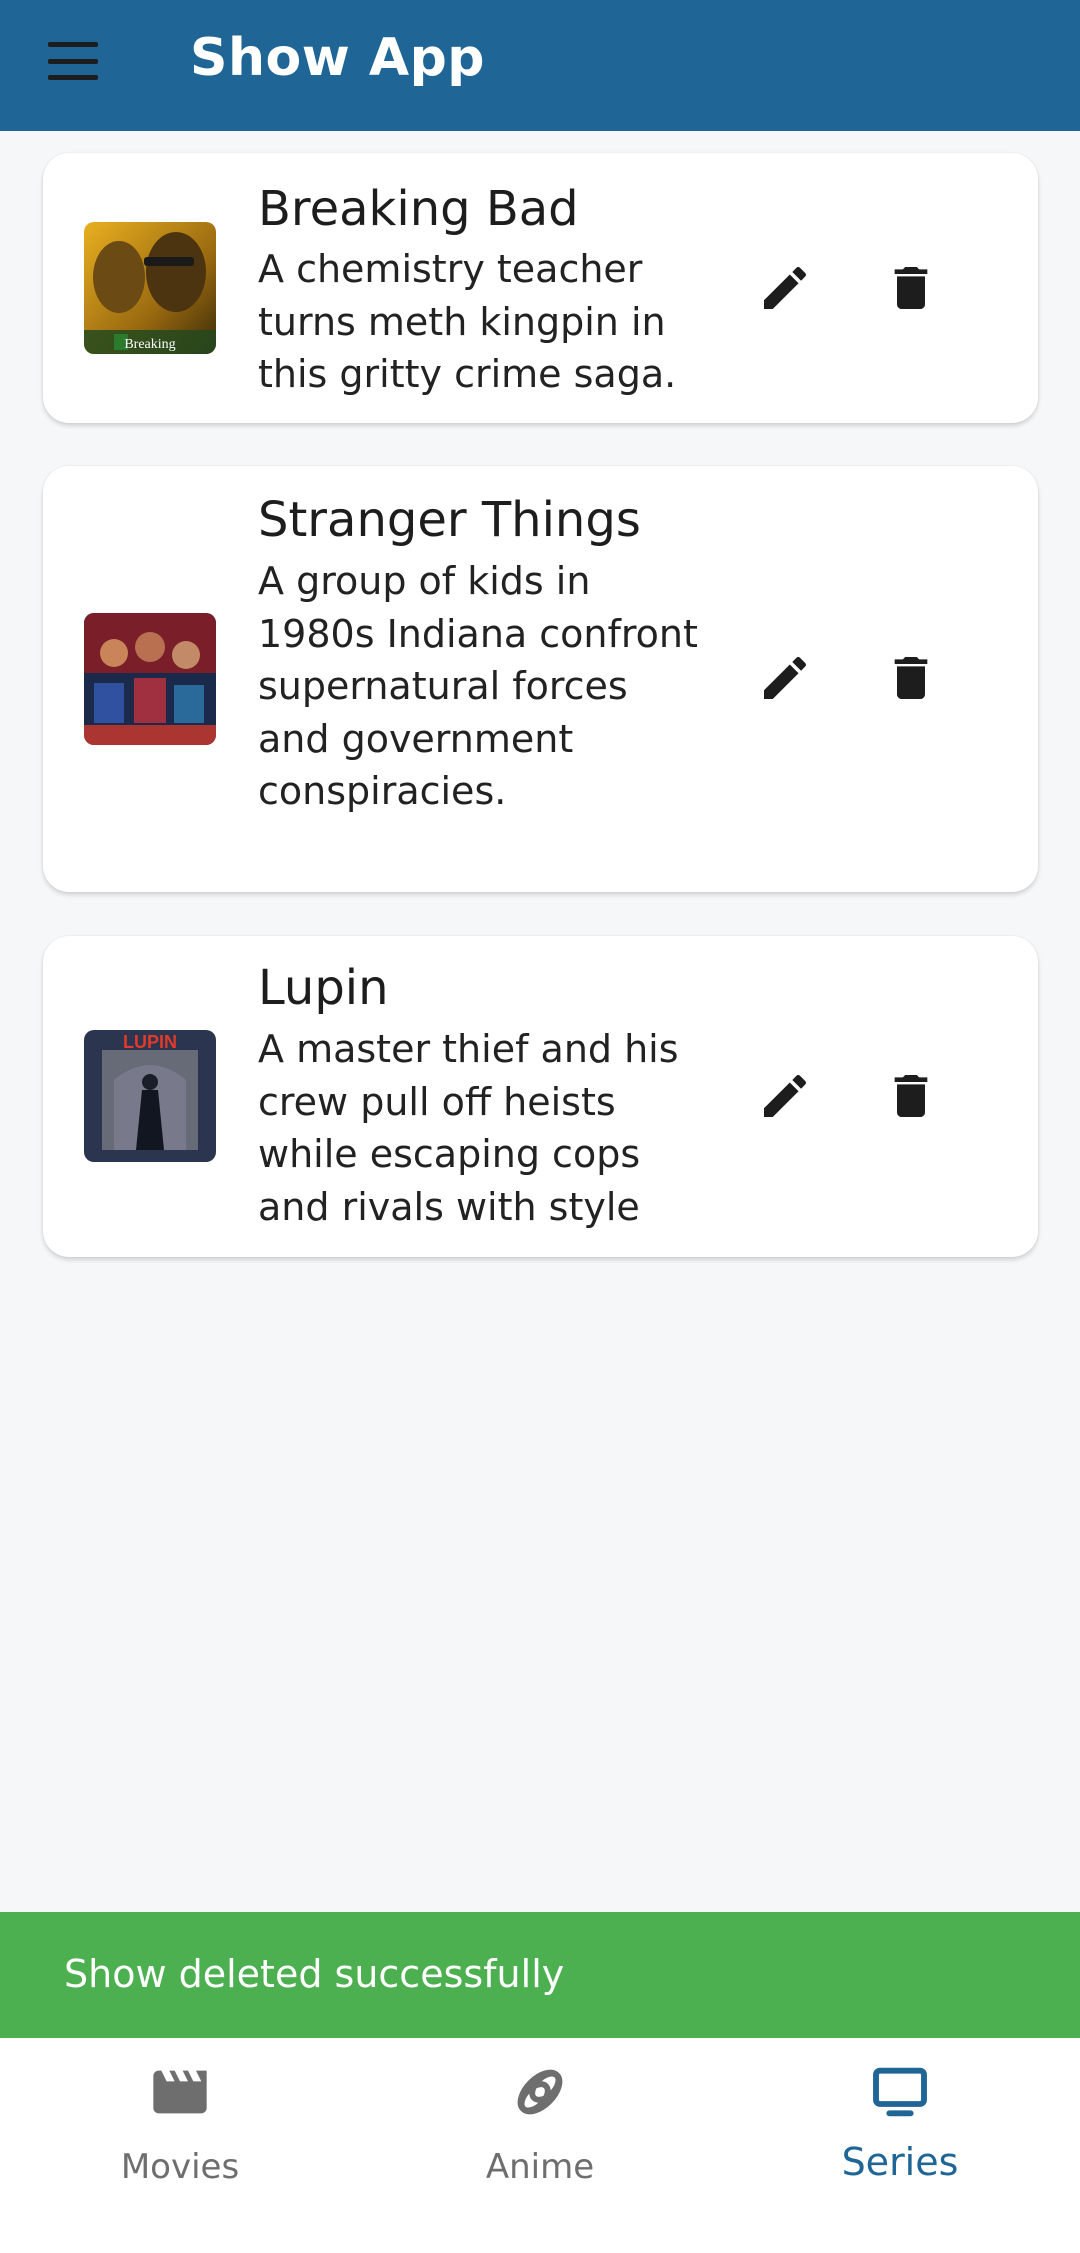  Describe the element at coordinates (449, 520) in the screenshot. I see `show-title: Stranger Things` at that location.